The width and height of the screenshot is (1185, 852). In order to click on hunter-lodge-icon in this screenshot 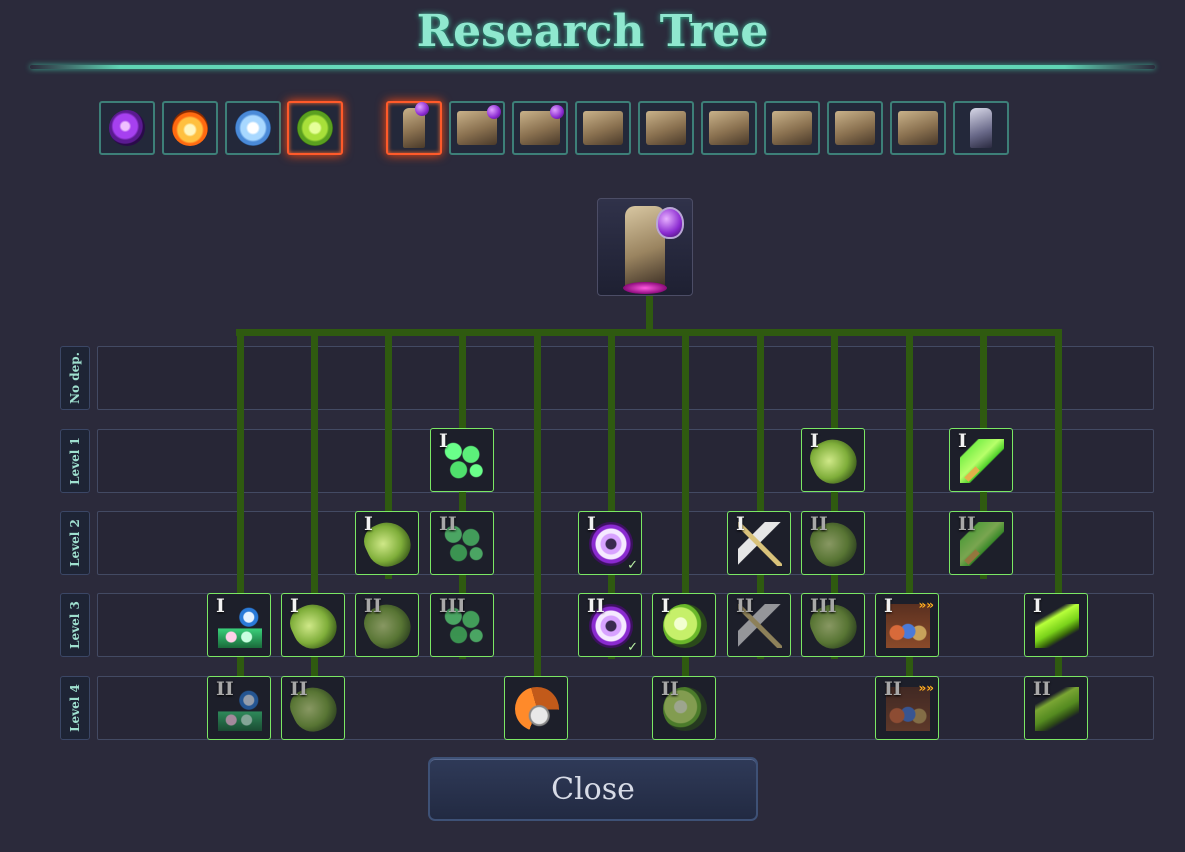, I will do `click(855, 128)`.